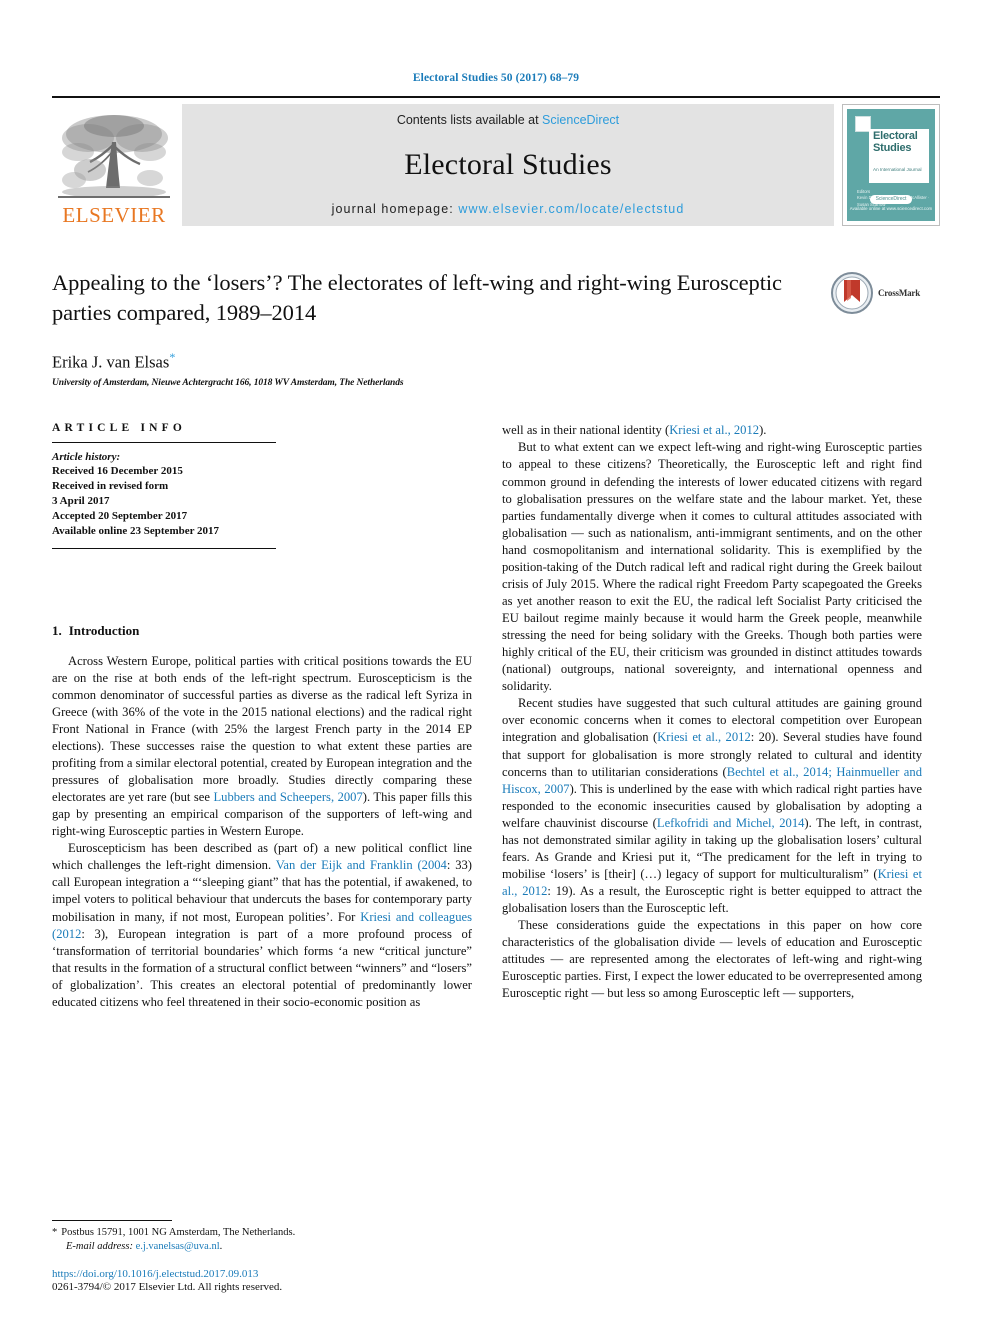 This screenshot has width=992, height=1323. Describe the element at coordinates (136, 530) in the screenshot. I see `history-item: Available online 23 September 2017` at that location.